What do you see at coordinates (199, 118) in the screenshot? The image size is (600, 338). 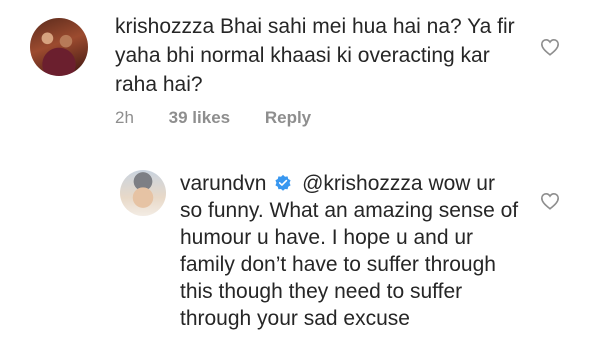 I see `comment-likes: 39 likes` at bounding box center [199, 118].